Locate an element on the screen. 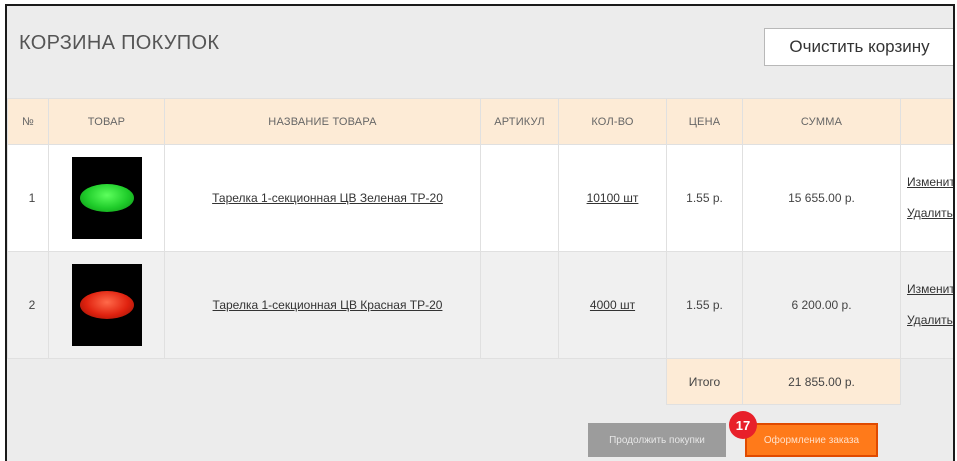 This screenshot has width=957, height=461. row-number: 1 is located at coordinates (28, 198).